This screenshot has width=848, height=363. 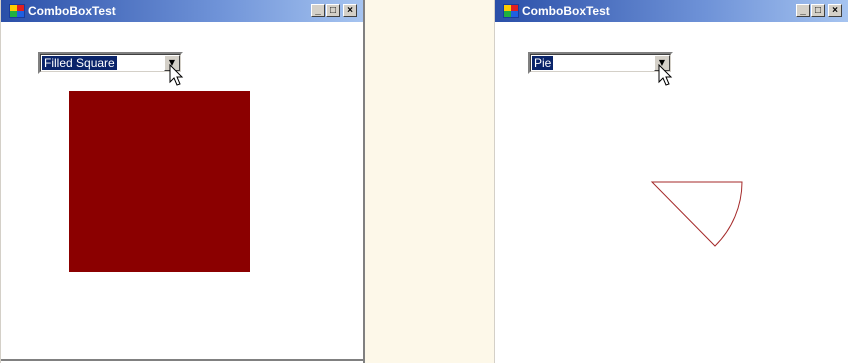 What do you see at coordinates (159, 181) in the screenshot?
I see `filled-square-shape` at bounding box center [159, 181].